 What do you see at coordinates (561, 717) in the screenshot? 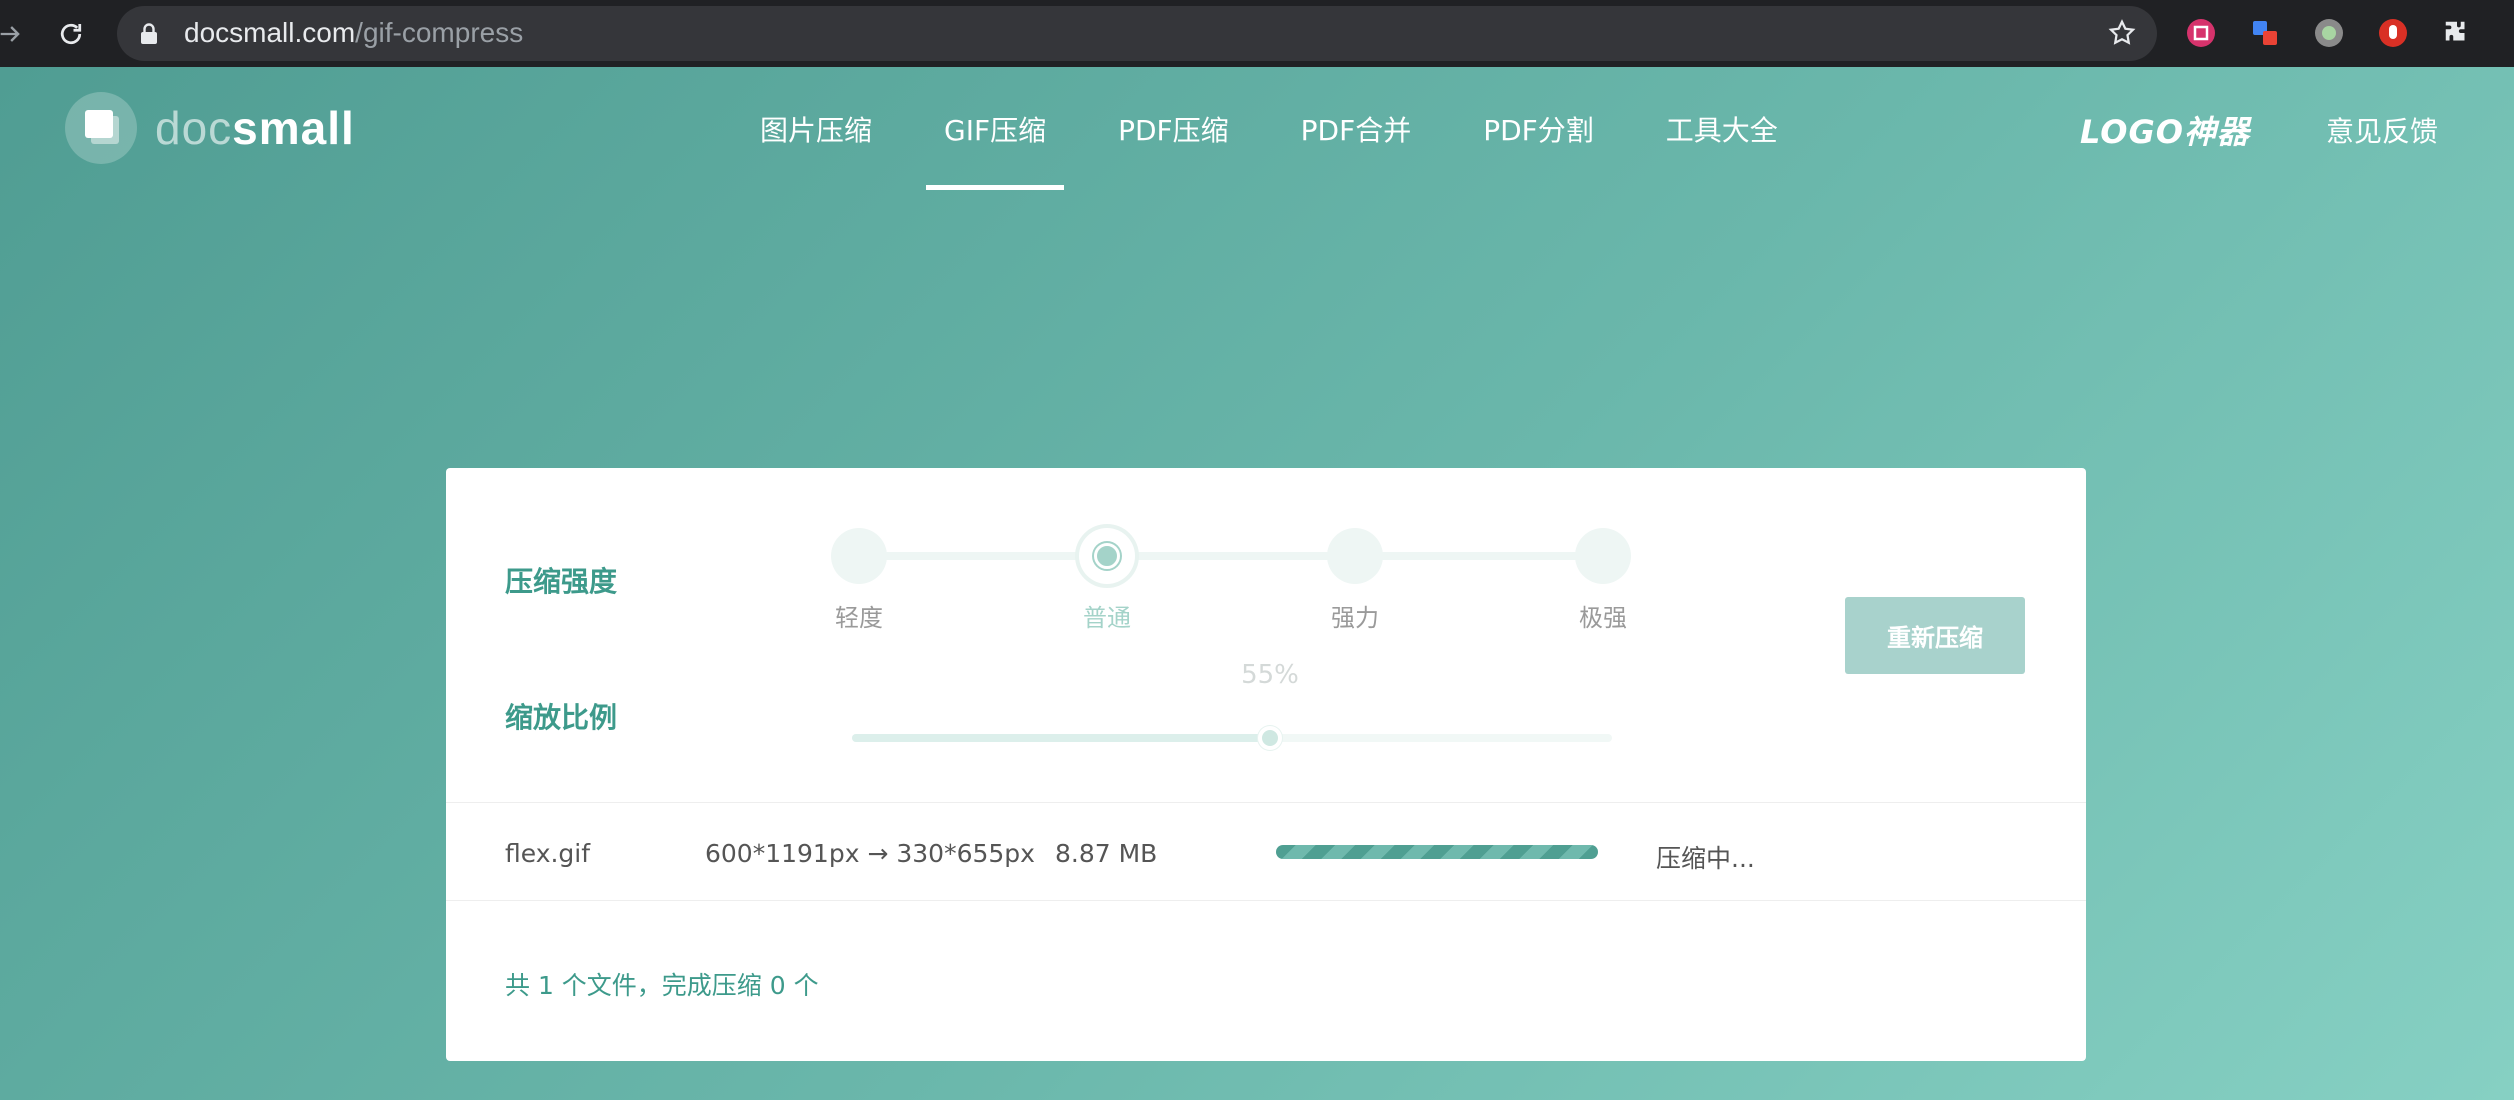
I see `scale-label: 缩放比例` at bounding box center [561, 717].